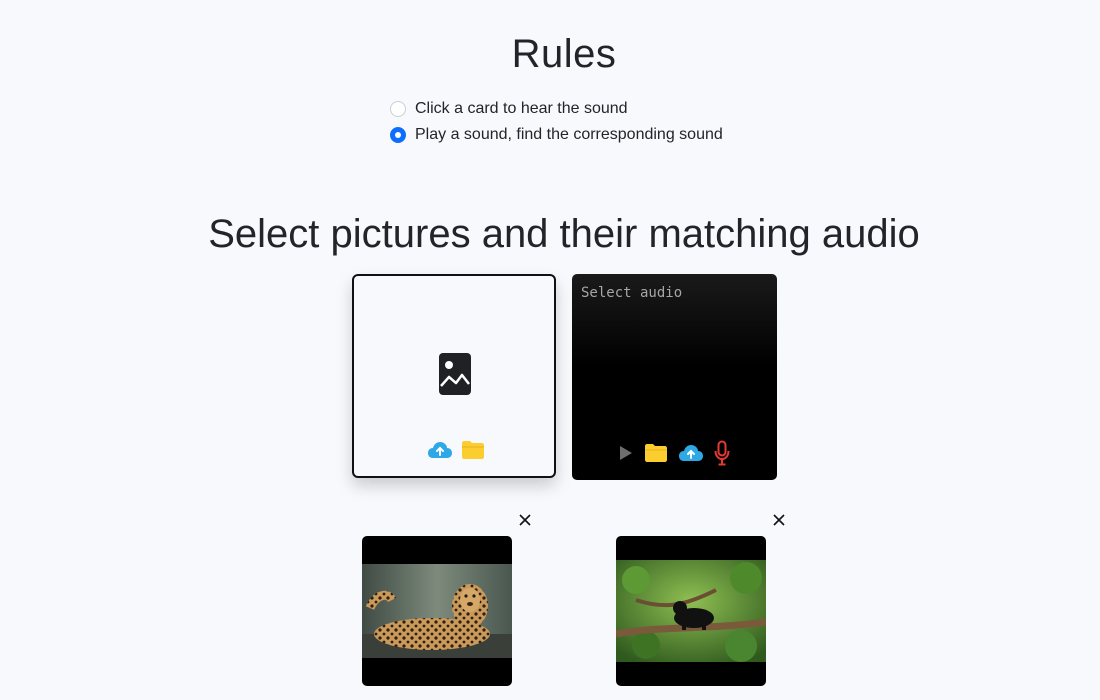 This screenshot has height=700, width=1100. Describe the element at coordinates (674, 453) in the screenshot. I see `audio-card-actions` at that location.